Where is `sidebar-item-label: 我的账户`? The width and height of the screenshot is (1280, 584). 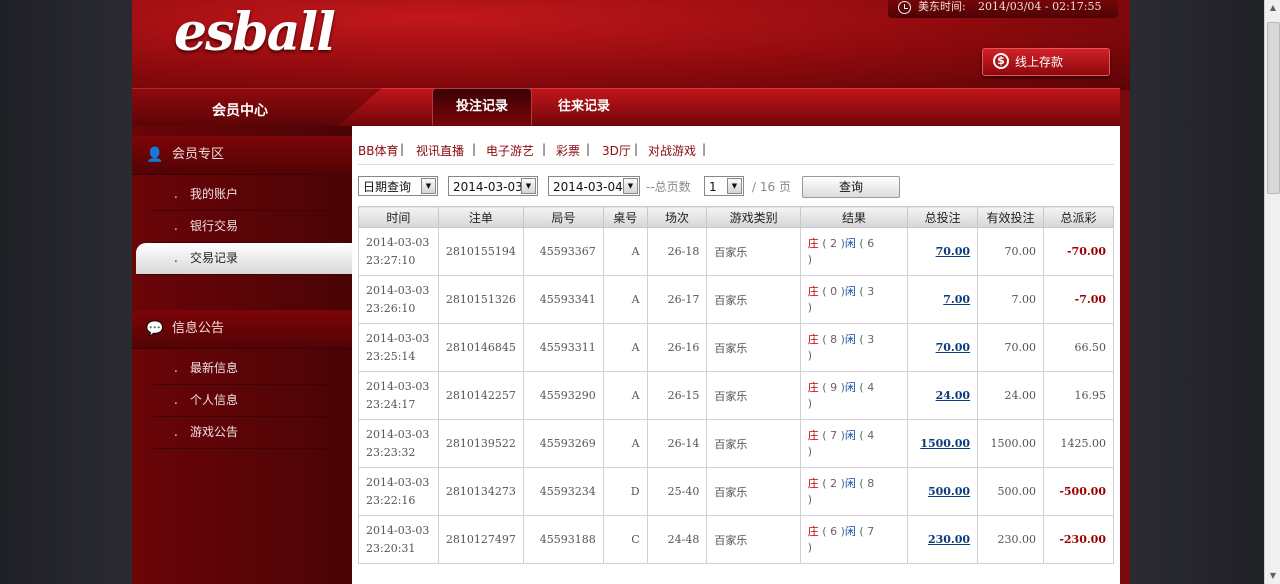 sidebar-item-label: 我的账户 is located at coordinates (214, 194).